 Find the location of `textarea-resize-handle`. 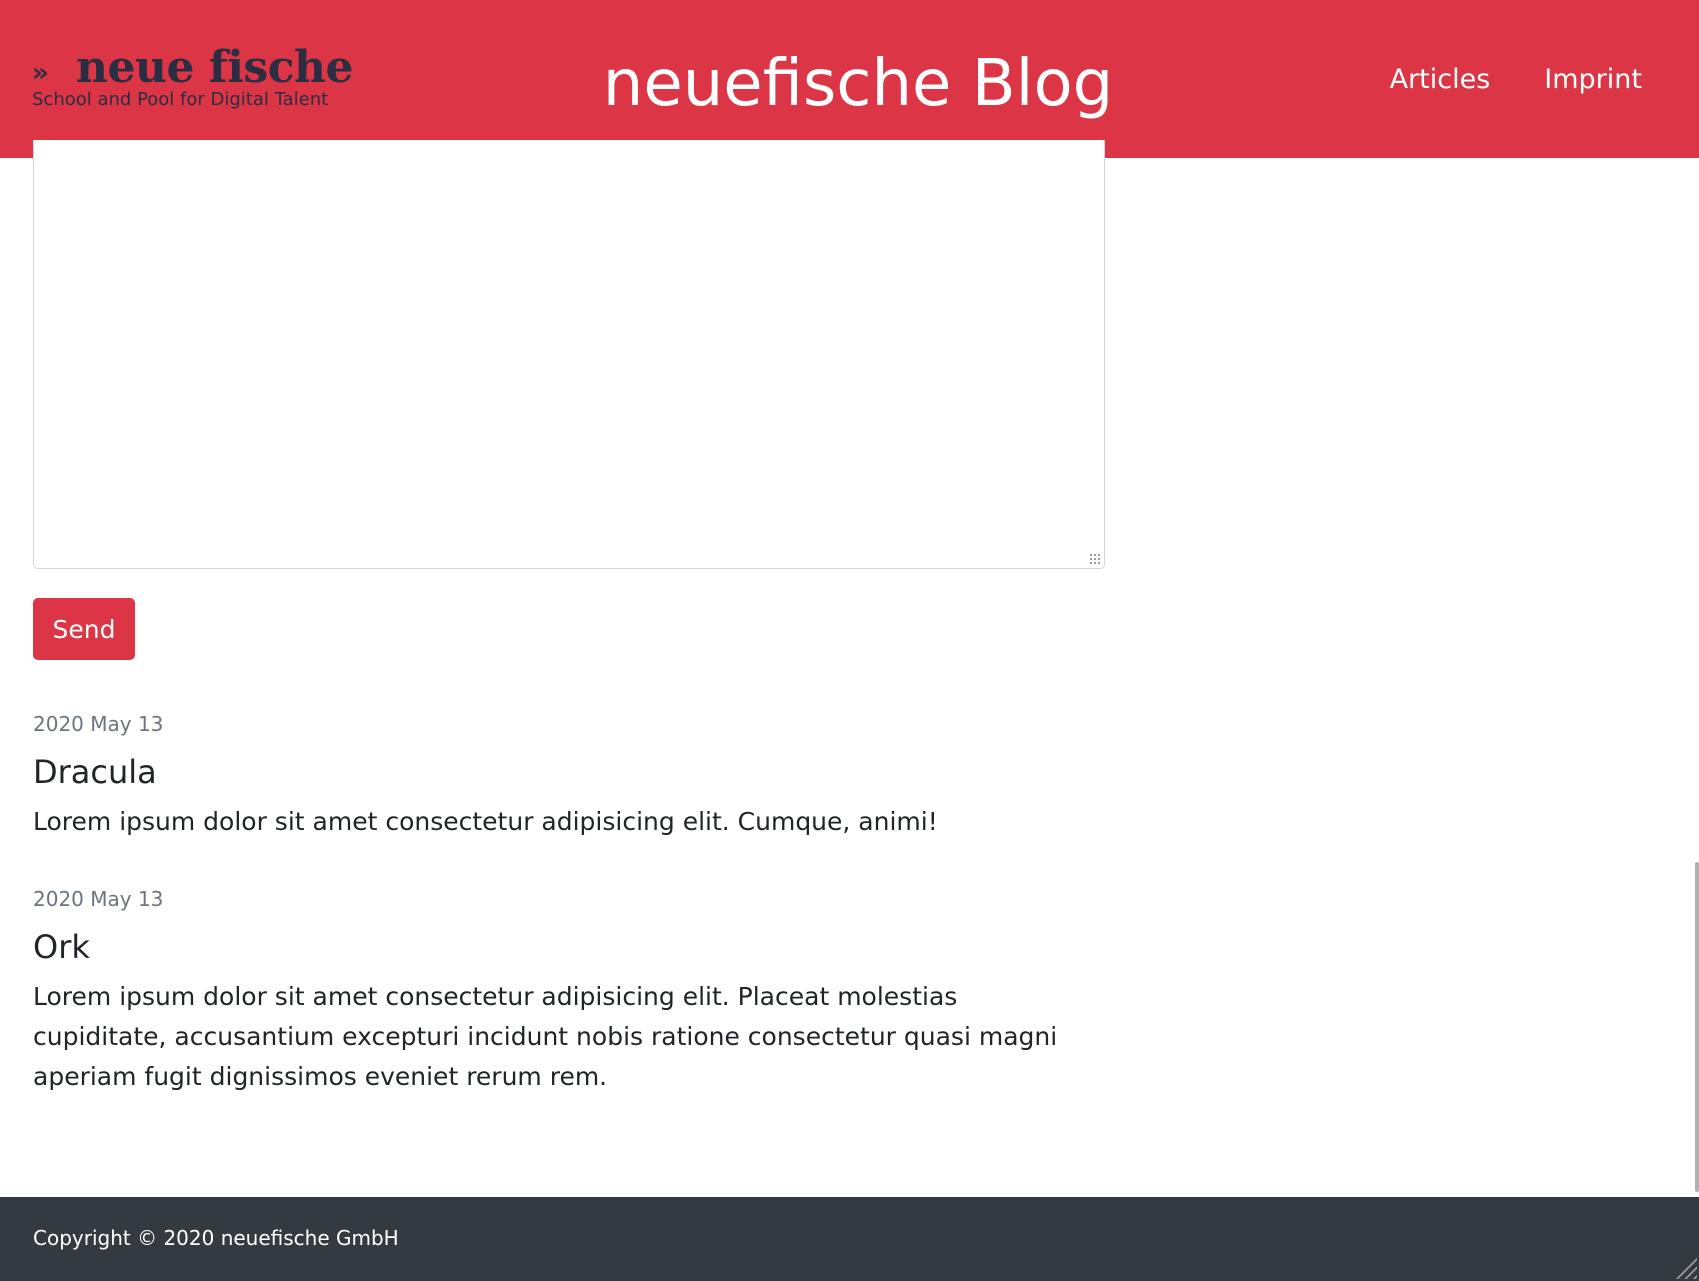

textarea-resize-handle is located at coordinates (1095, 559).